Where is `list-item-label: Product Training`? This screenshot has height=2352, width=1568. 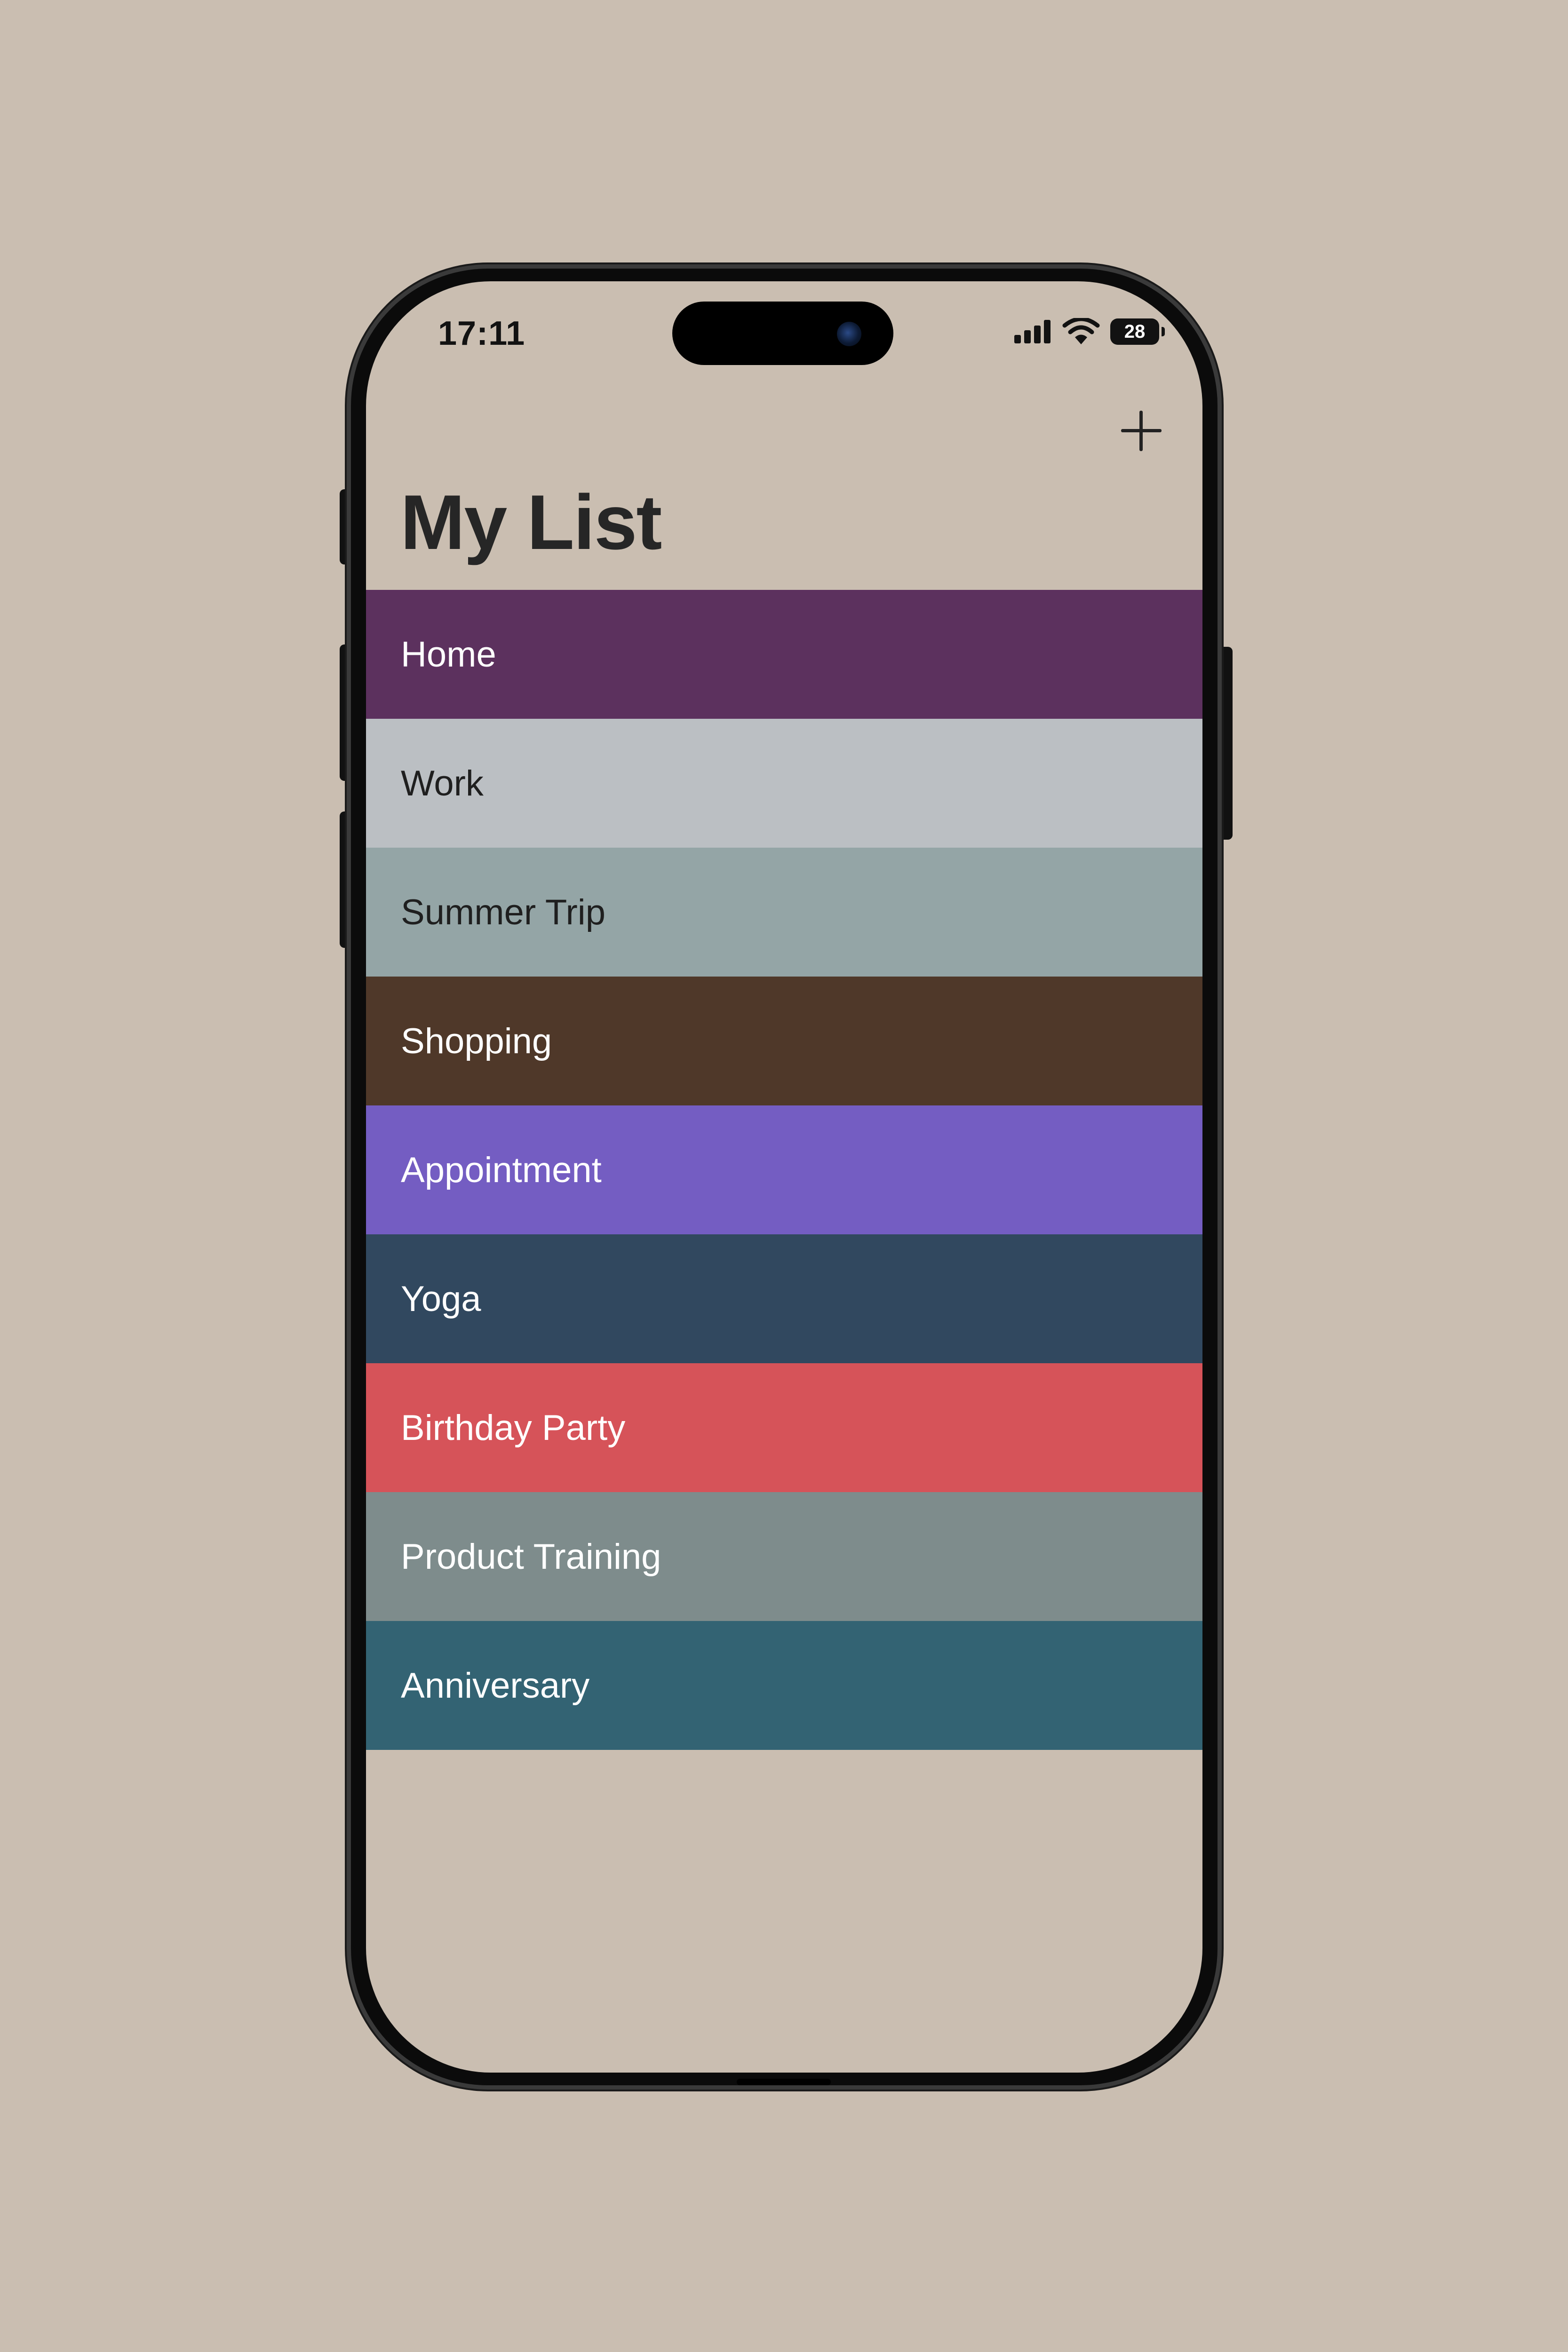
list-item-label: Product Training is located at coordinates (531, 1556).